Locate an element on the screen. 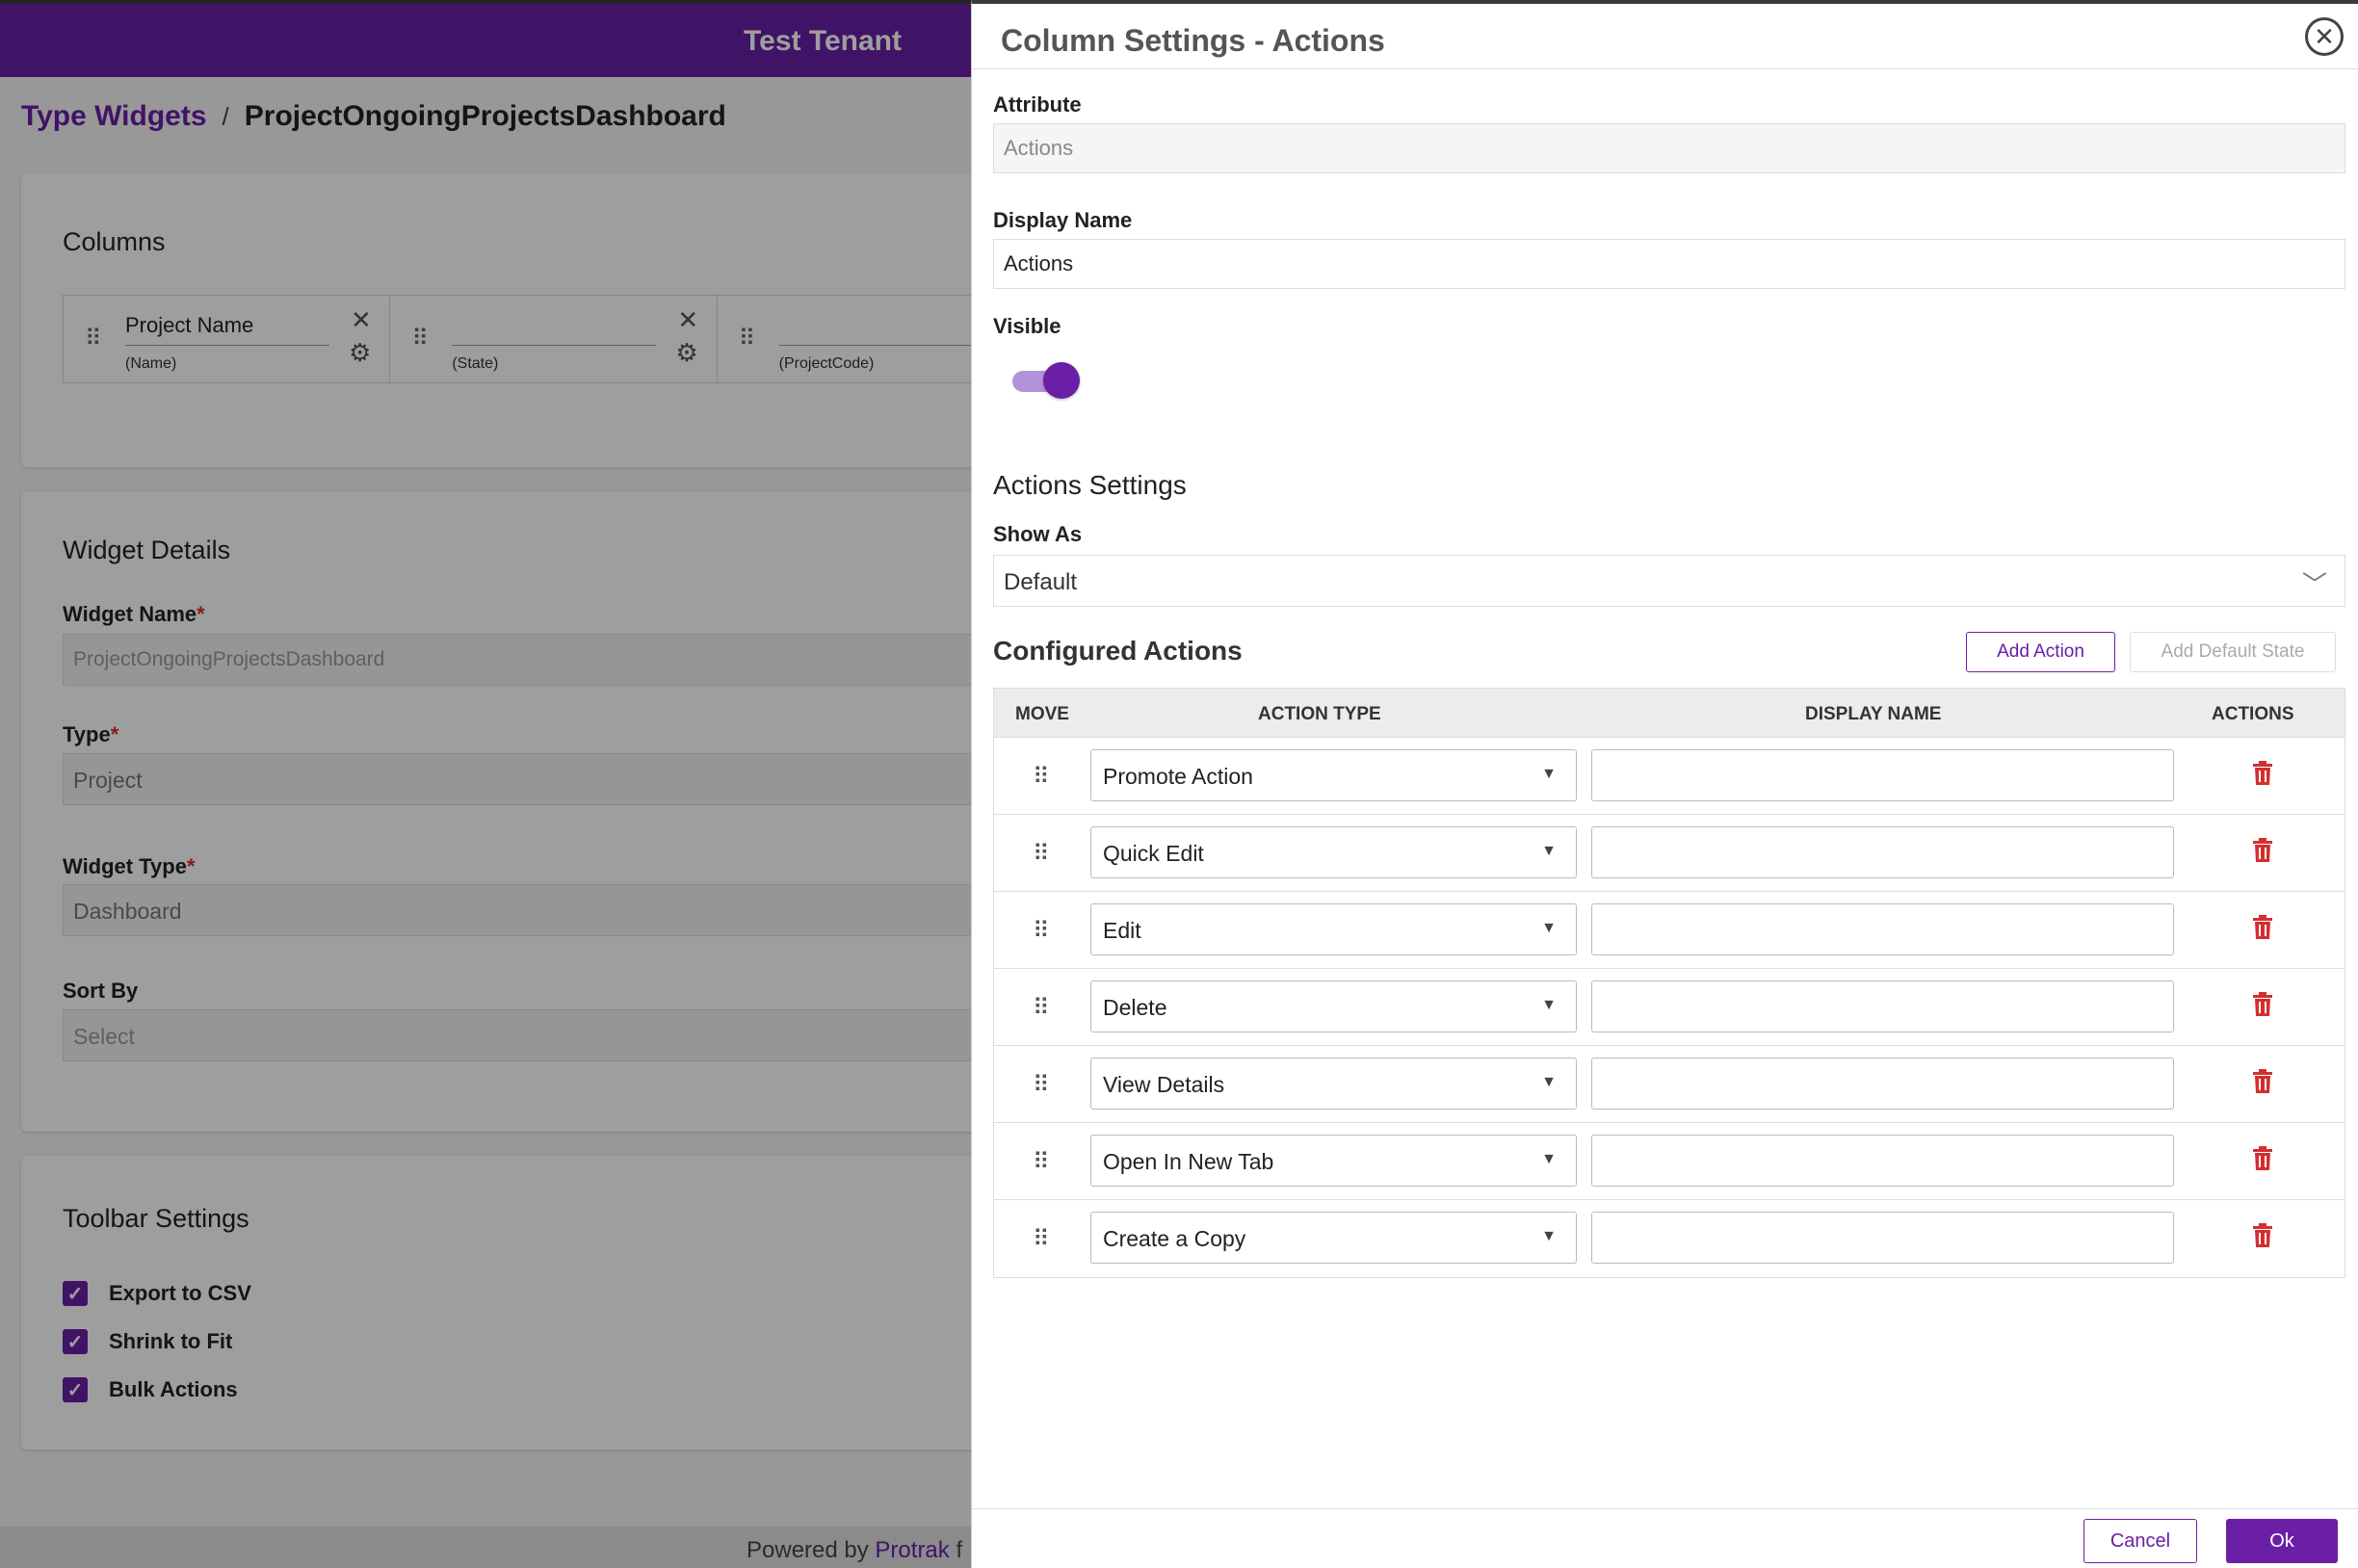  panel-footer: Cancel Ok is located at coordinates (1665, 1538).